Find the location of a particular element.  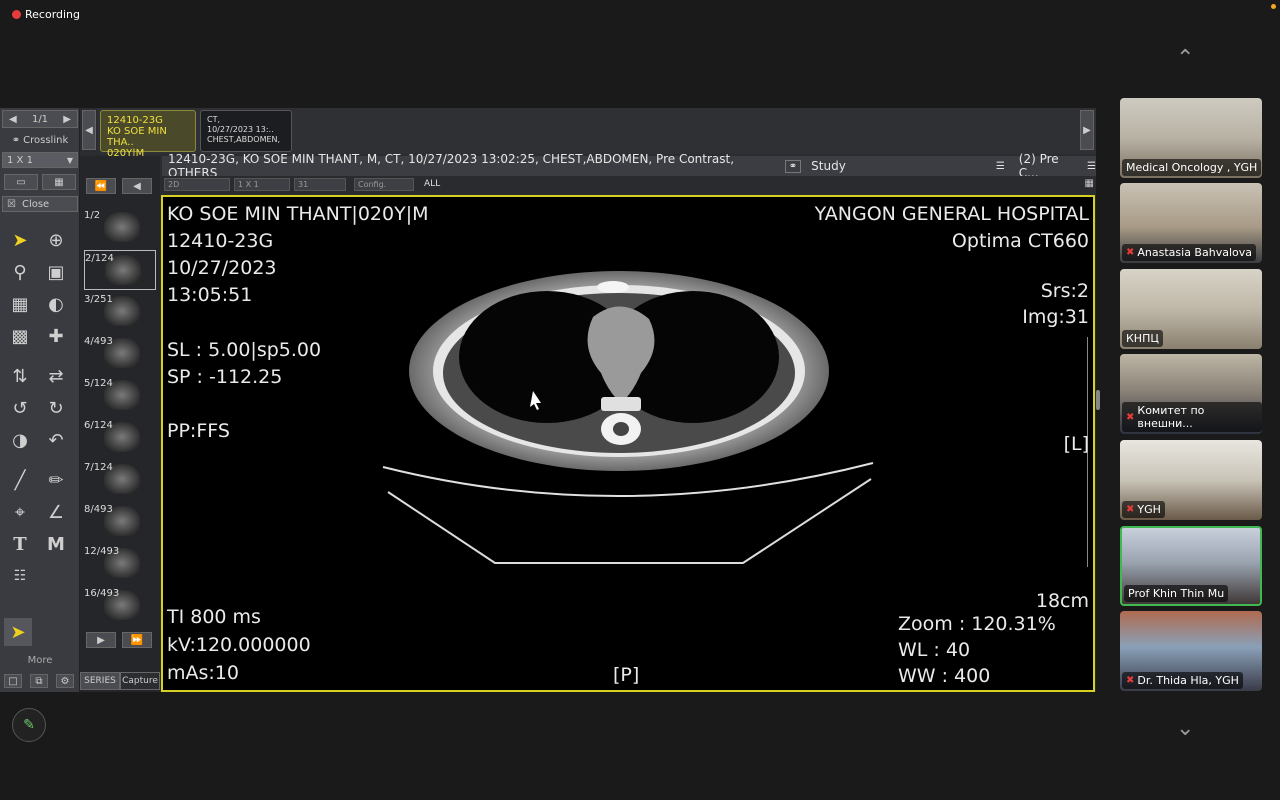

link-toggle-icon: ⚭ is located at coordinates (793, 166).